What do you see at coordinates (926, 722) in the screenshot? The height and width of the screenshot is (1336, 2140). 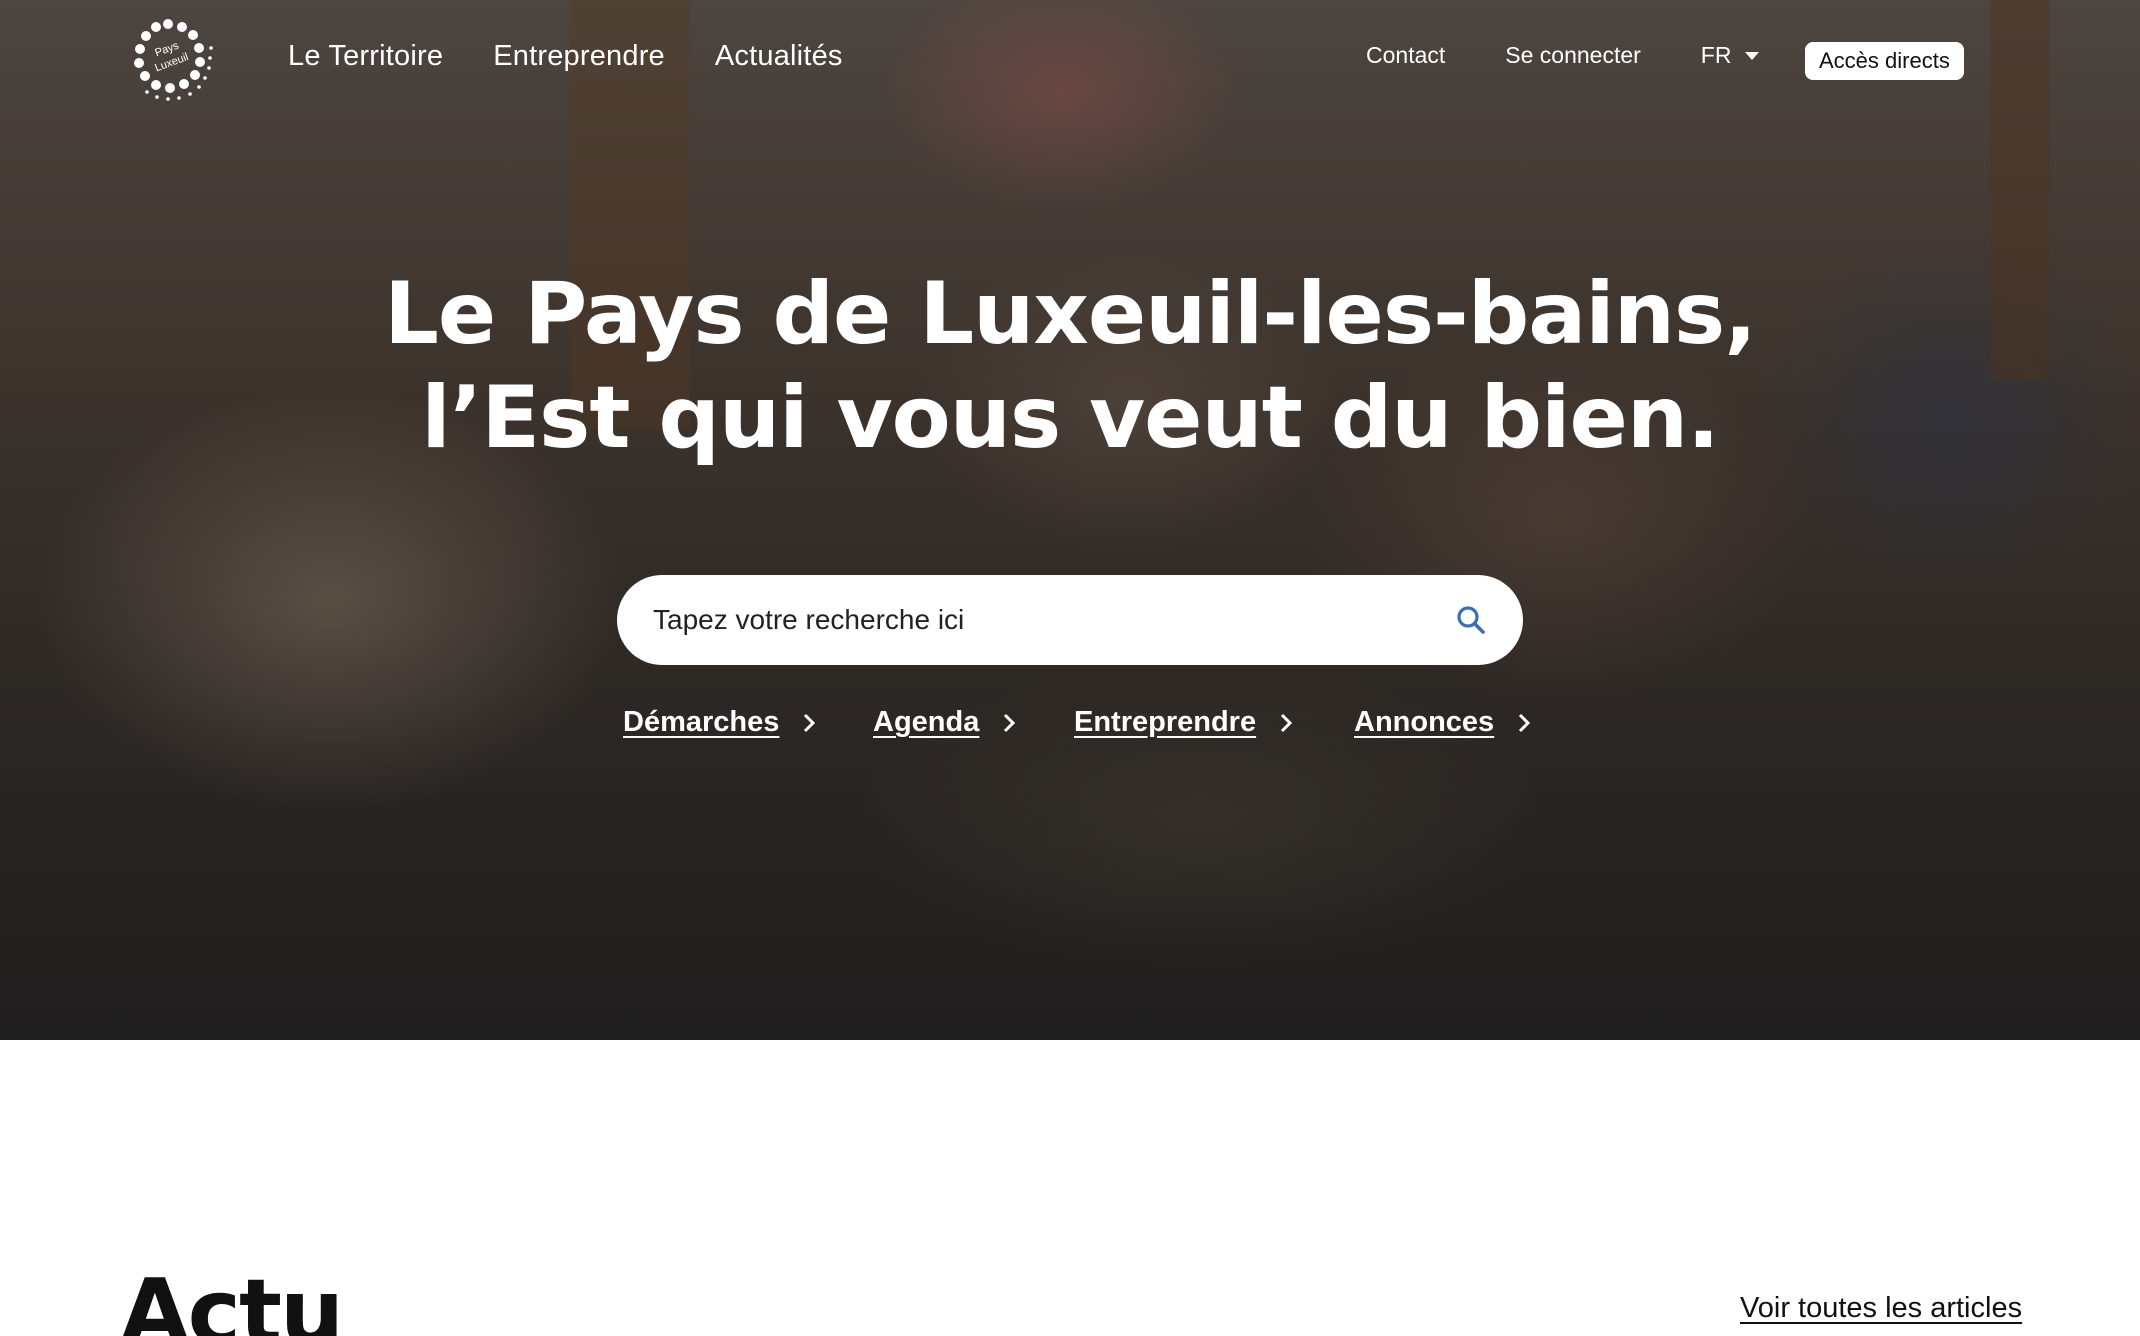 I see `quick-link-label: Agenda` at bounding box center [926, 722].